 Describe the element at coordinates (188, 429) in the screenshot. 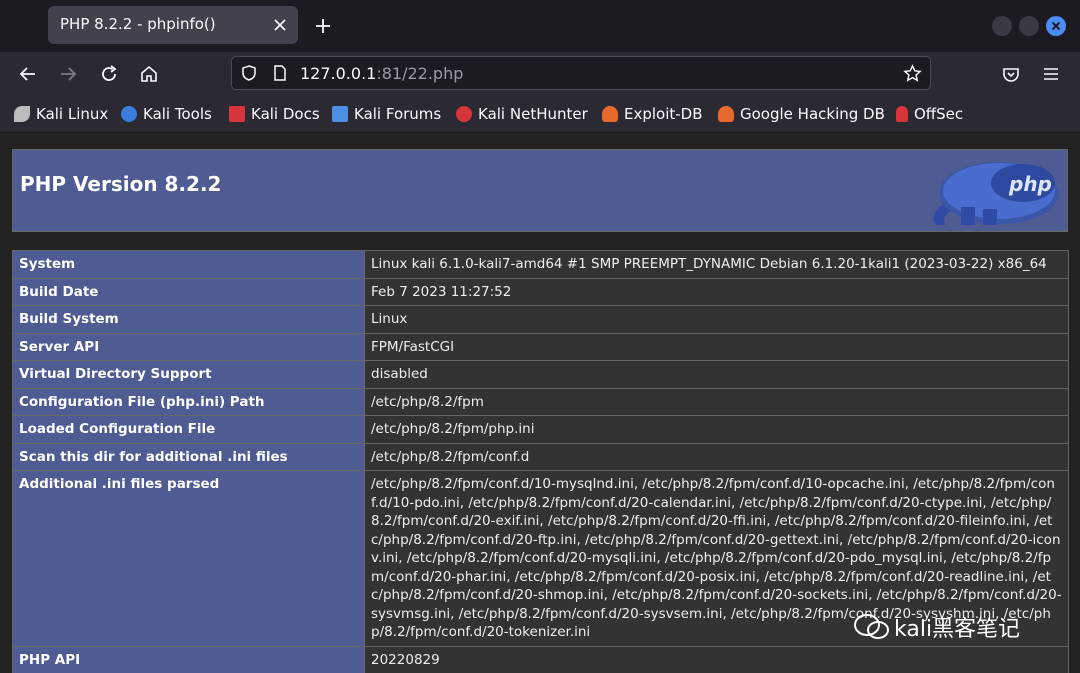

I see `row-key: Loaded Configuration File` at that location.